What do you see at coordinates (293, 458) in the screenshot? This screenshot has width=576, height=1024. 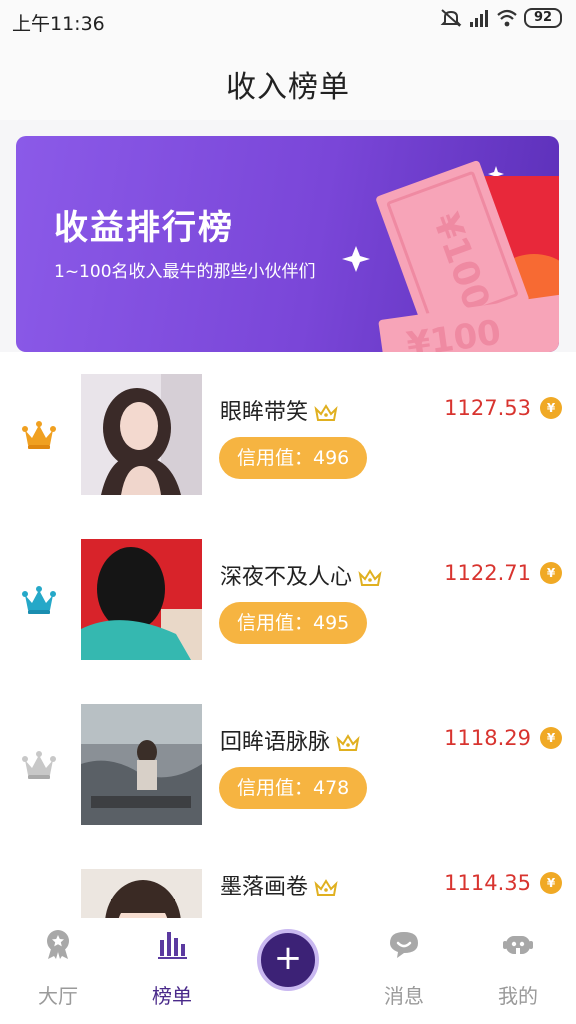 I see `credit-badge: 信用值：496` at bounding box center [293, 458].